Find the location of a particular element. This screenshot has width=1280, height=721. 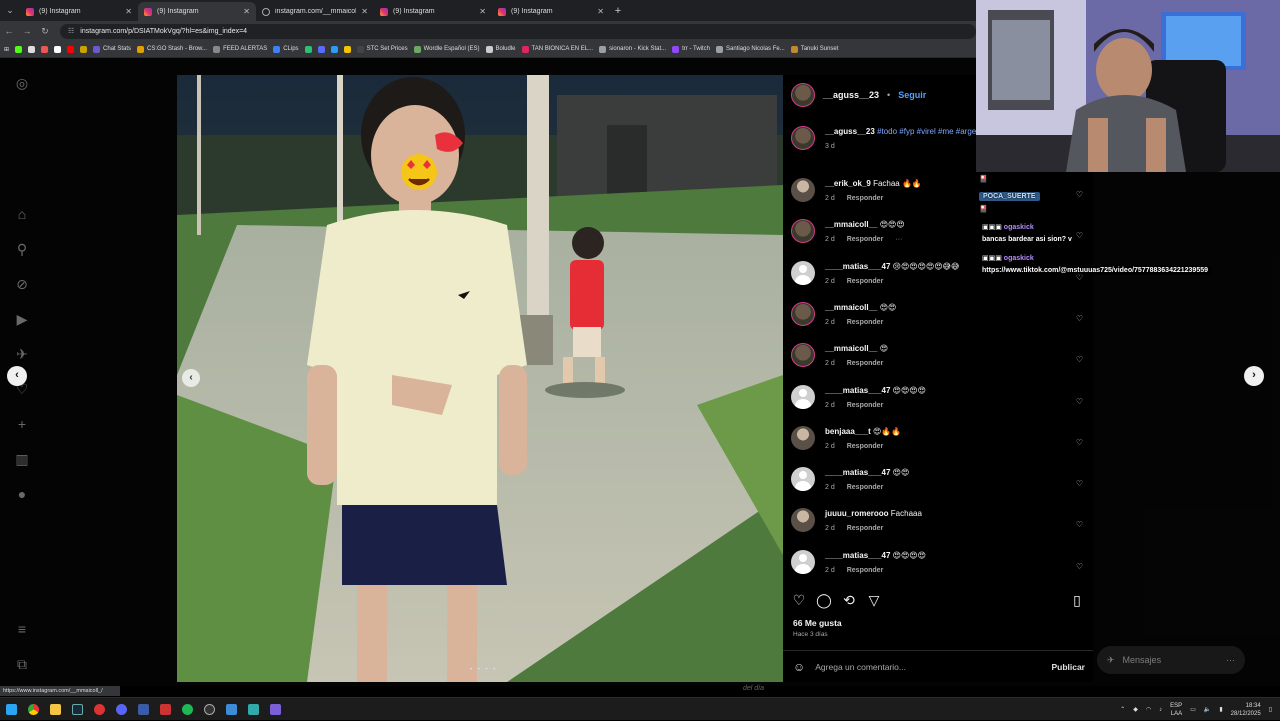

bookmark-item: Tanuki Sunset is located at coordinates (814, 49).